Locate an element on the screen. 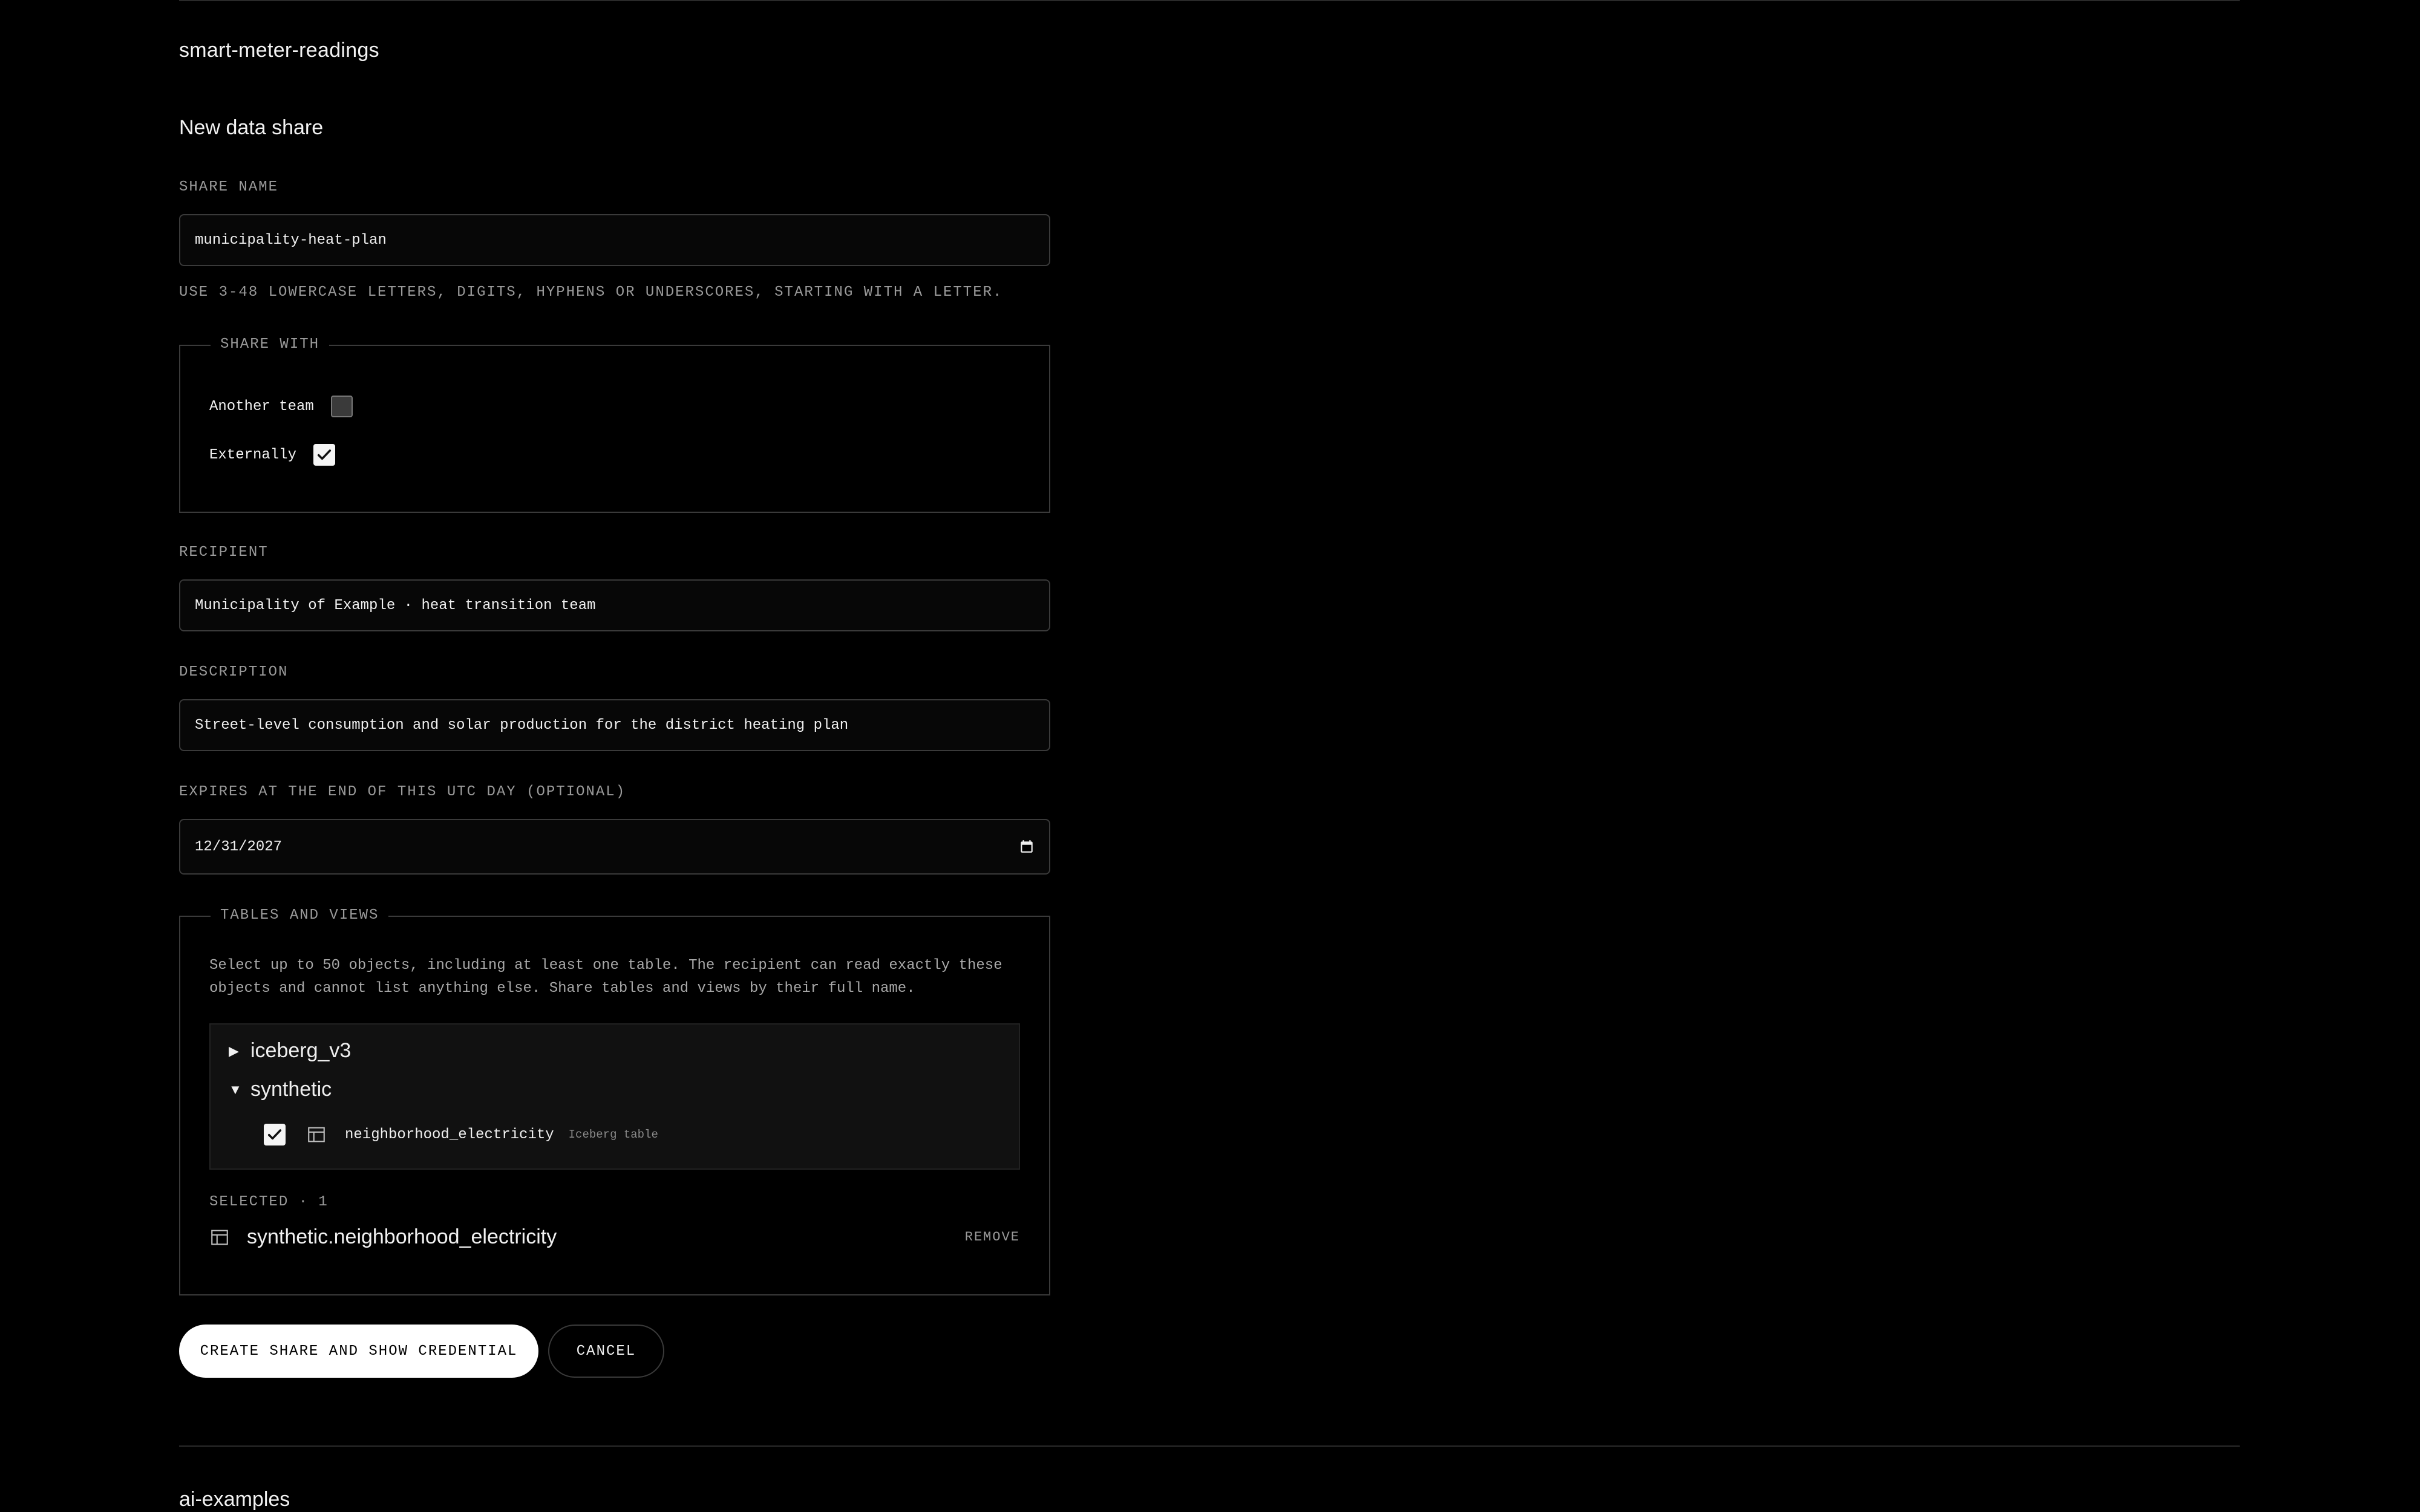  object-type-tag: Iceberg table is located at coordinates (613, 1134).